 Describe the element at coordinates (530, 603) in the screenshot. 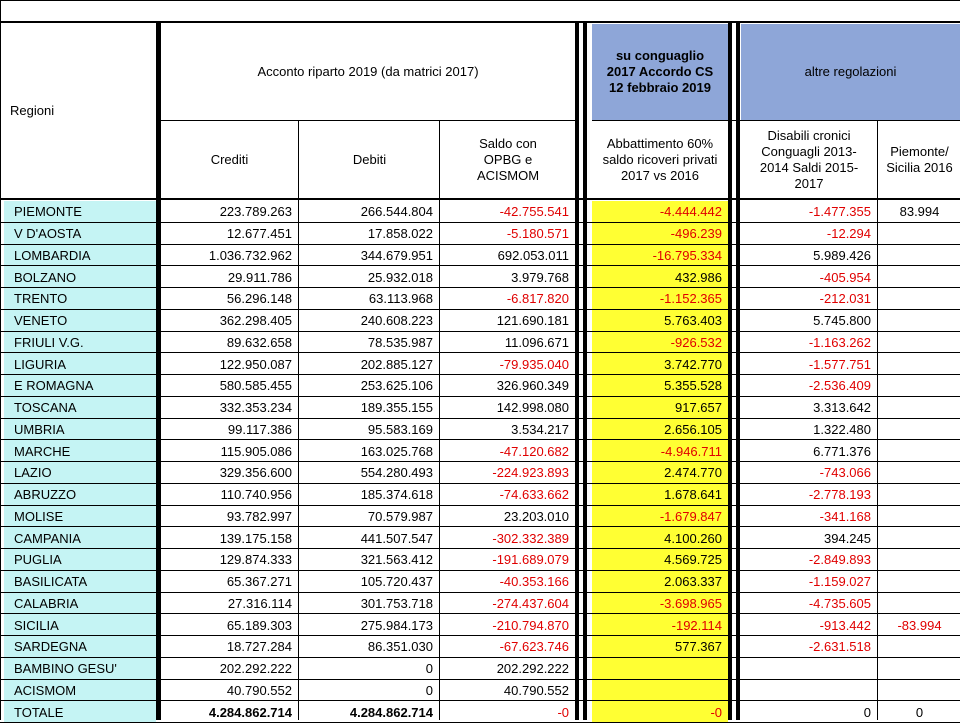

I see `cell-saldo: -274.437.604` at that location.